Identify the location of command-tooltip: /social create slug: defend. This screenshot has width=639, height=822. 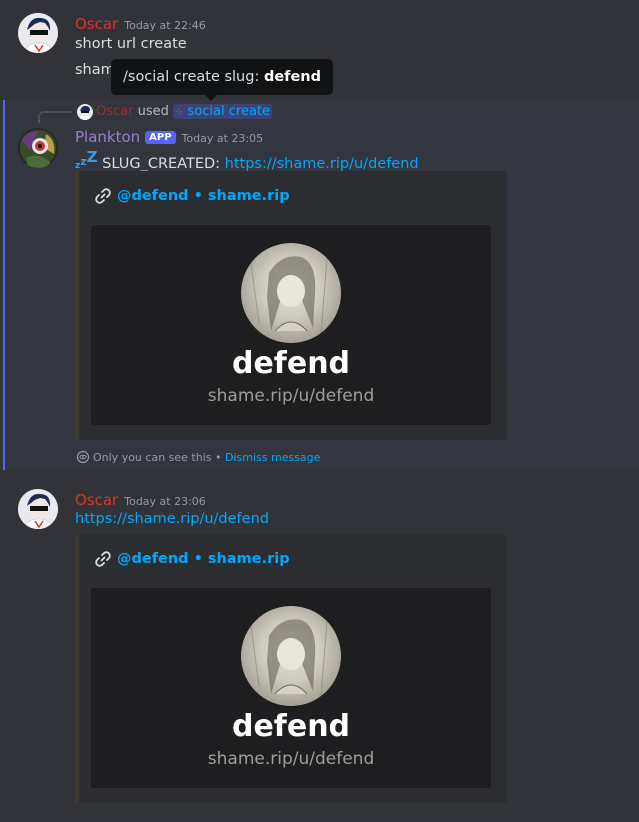
(222, 77).